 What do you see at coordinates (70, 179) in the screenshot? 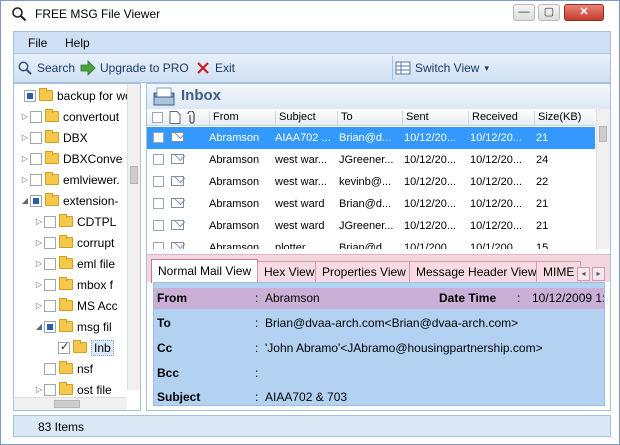
I see `tree-item: ▷ emlviewer.` at bounding box center [70, 179].